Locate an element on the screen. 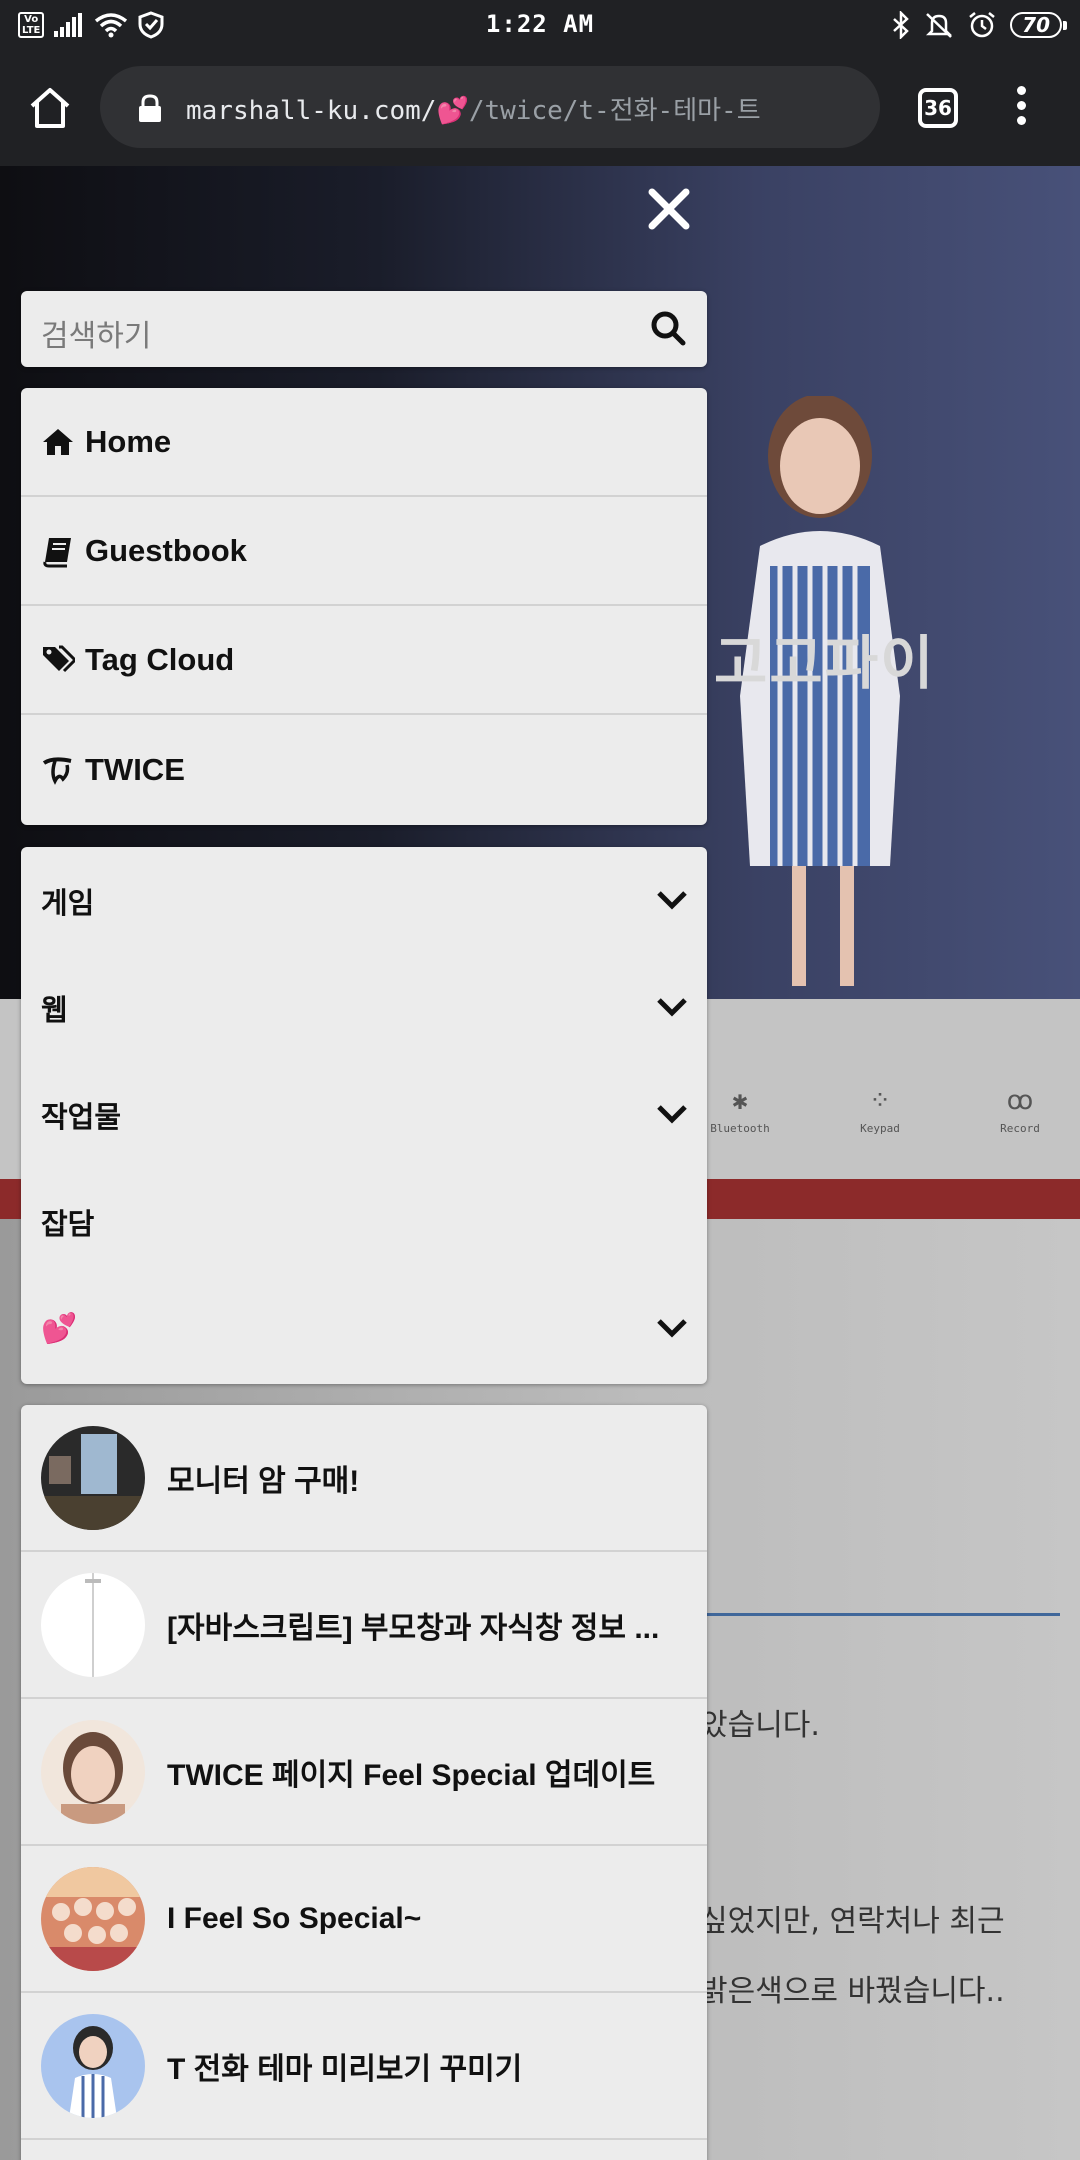  category-hearts: 💕 is located at coordinates (364, 1328).